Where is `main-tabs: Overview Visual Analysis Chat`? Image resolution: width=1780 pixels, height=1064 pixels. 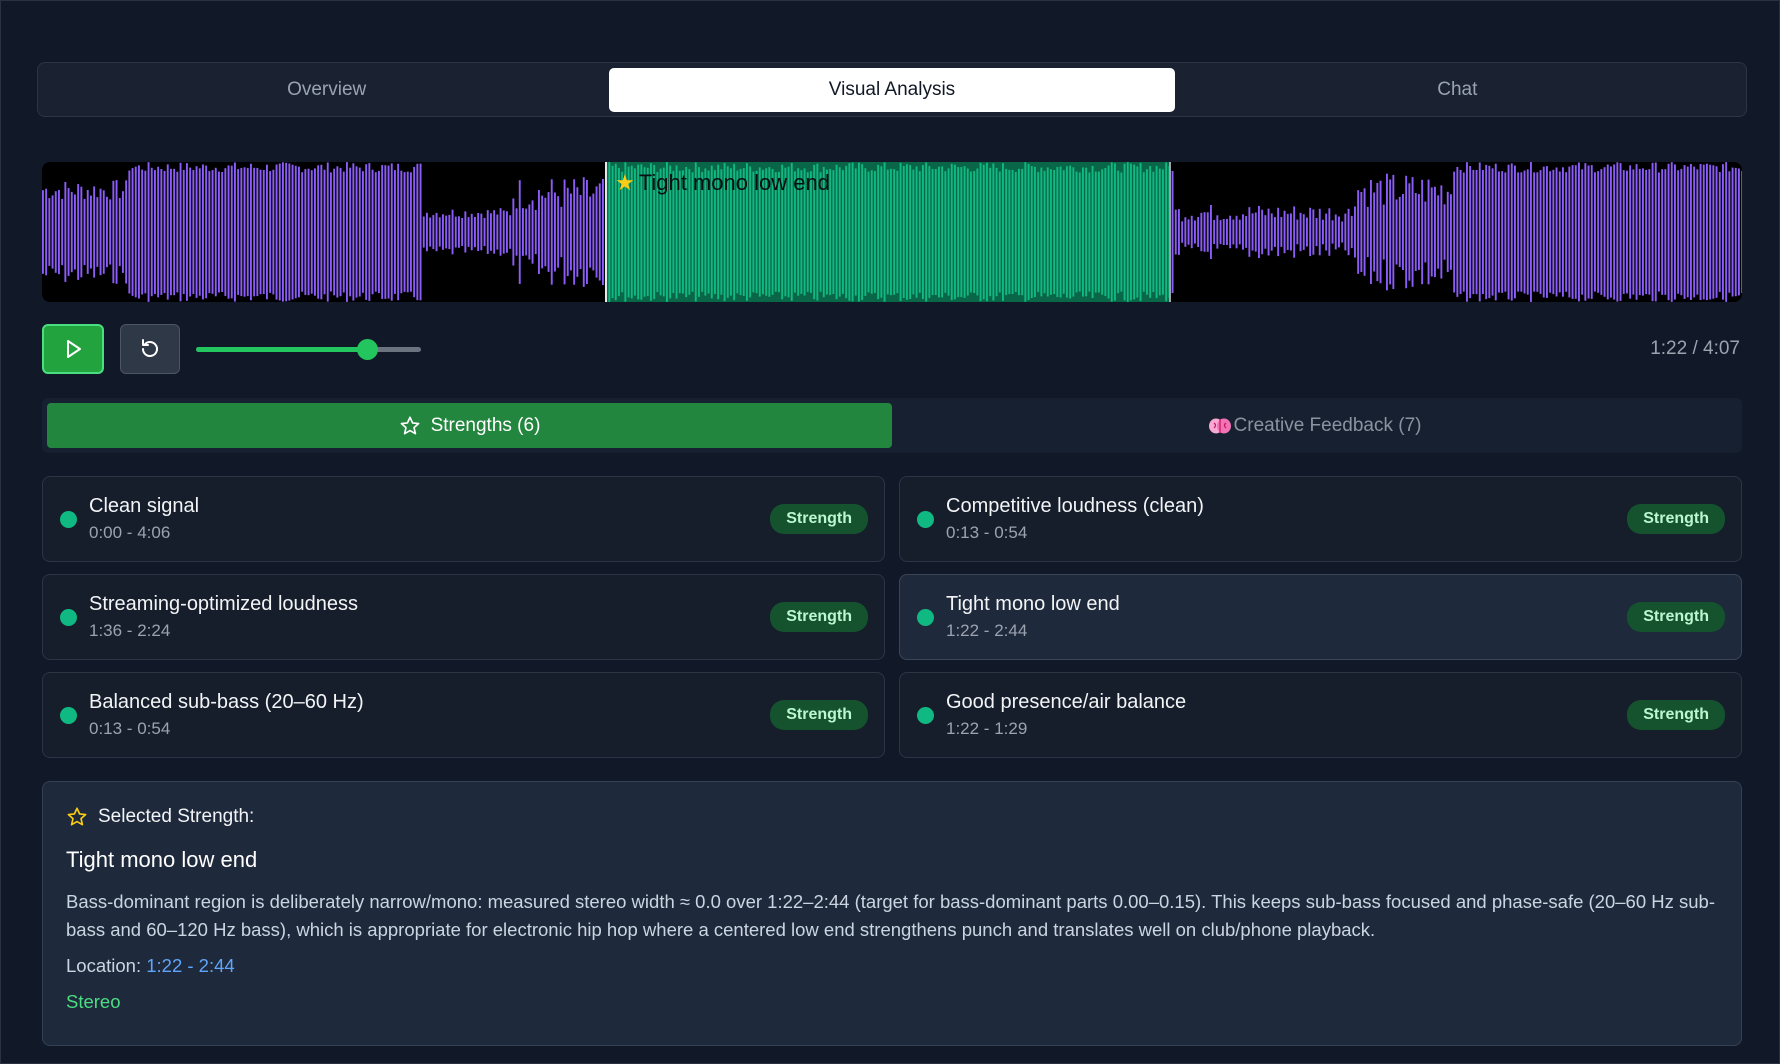 main-tabs: Overview Visual Analysis Chat is located at coordinates (892, 89).